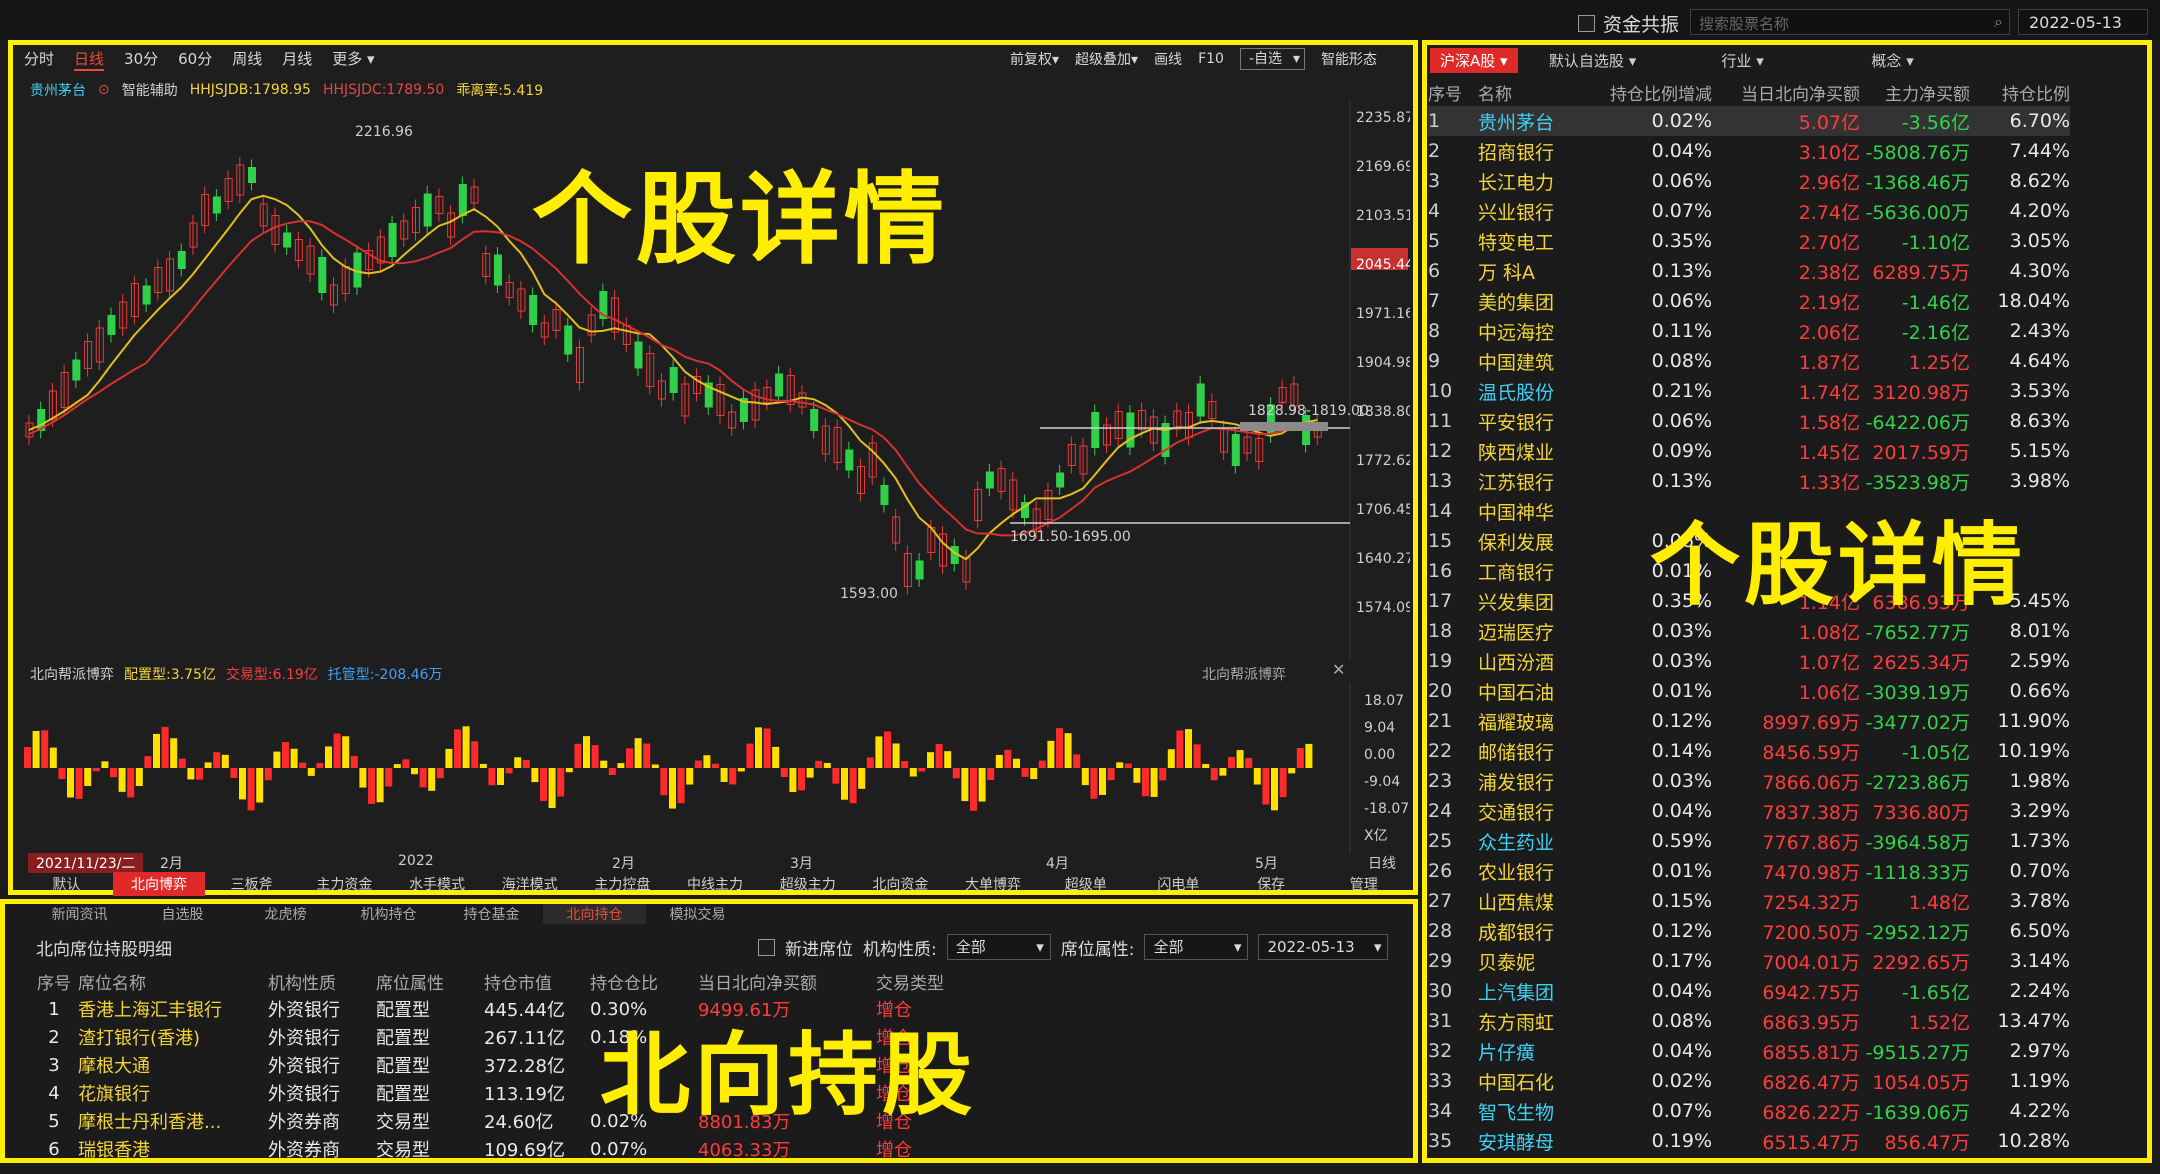 The width and height of the screenshot is (2160, 1174). What do you see at coordinates (1743, 60) in the screenshot?
I see `list-tab-industry: 行业 ▾` at bounding box center [1743, 60].